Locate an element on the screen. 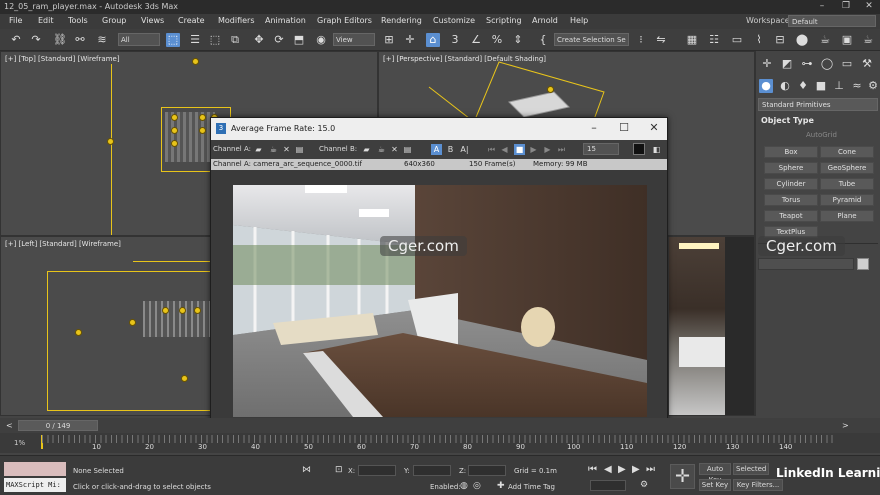 The height and width of the screenshot is (495, 880). lights-icon: ♦ is located at coordinates (803, 86).